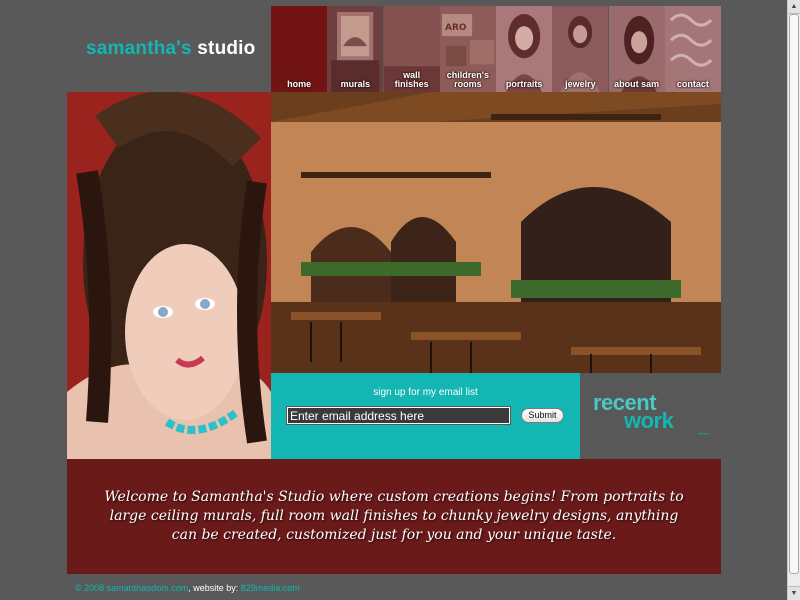 The width and height of the screenshot is (800, 600). I want to click on nav-wall-finishes-label: wall finishes, so click(411, 79).